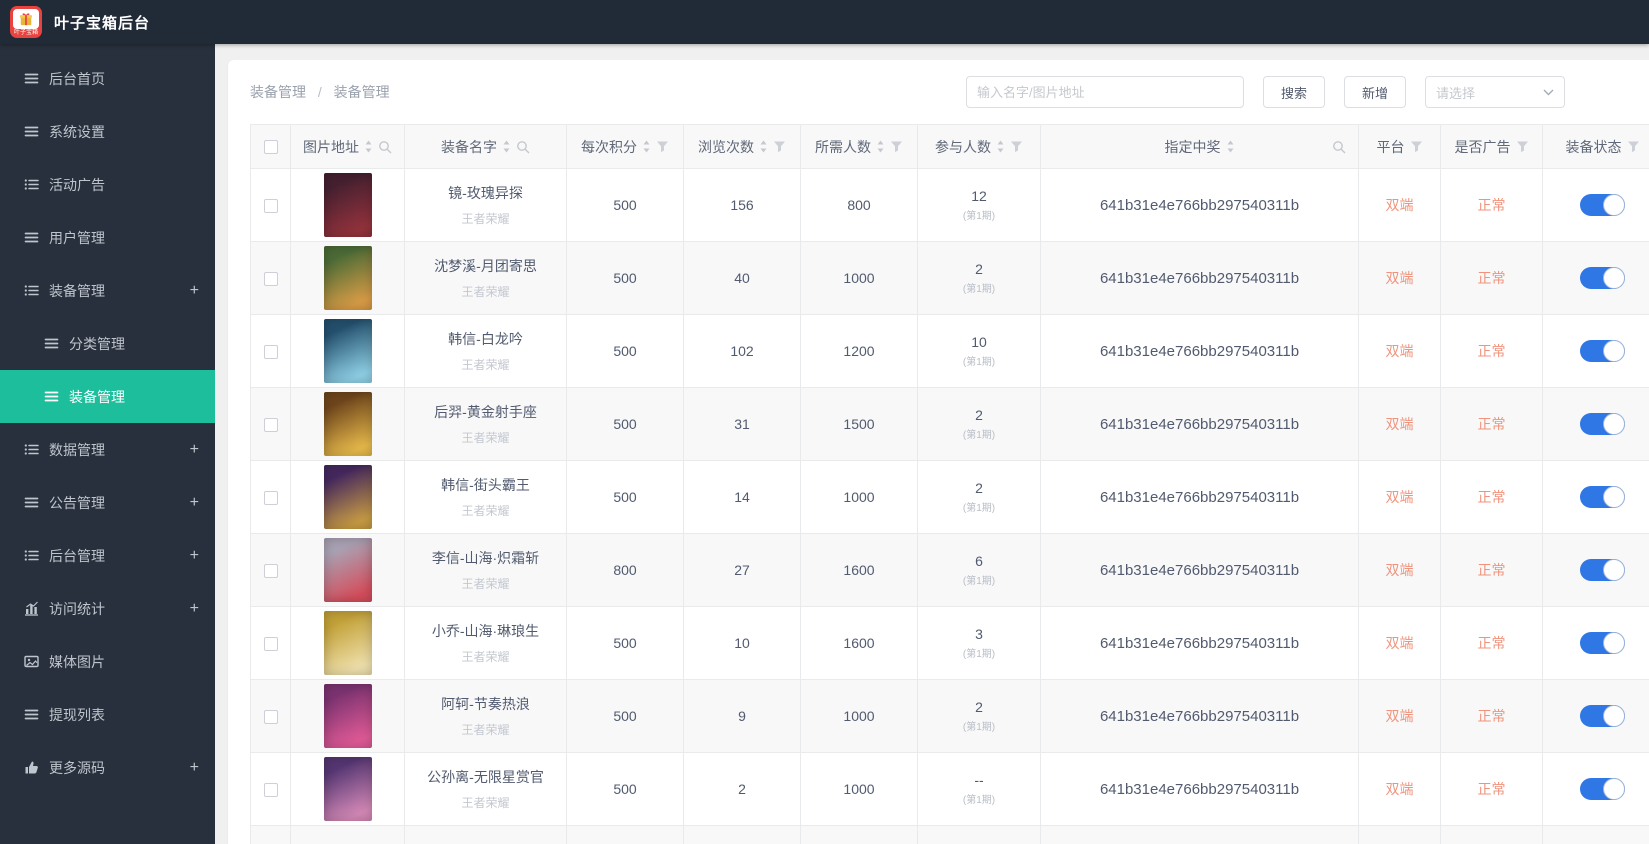  Describe the element at coordinates (347, 146) in the screenshot. I see `column-header-image: 图片地址` at that location.